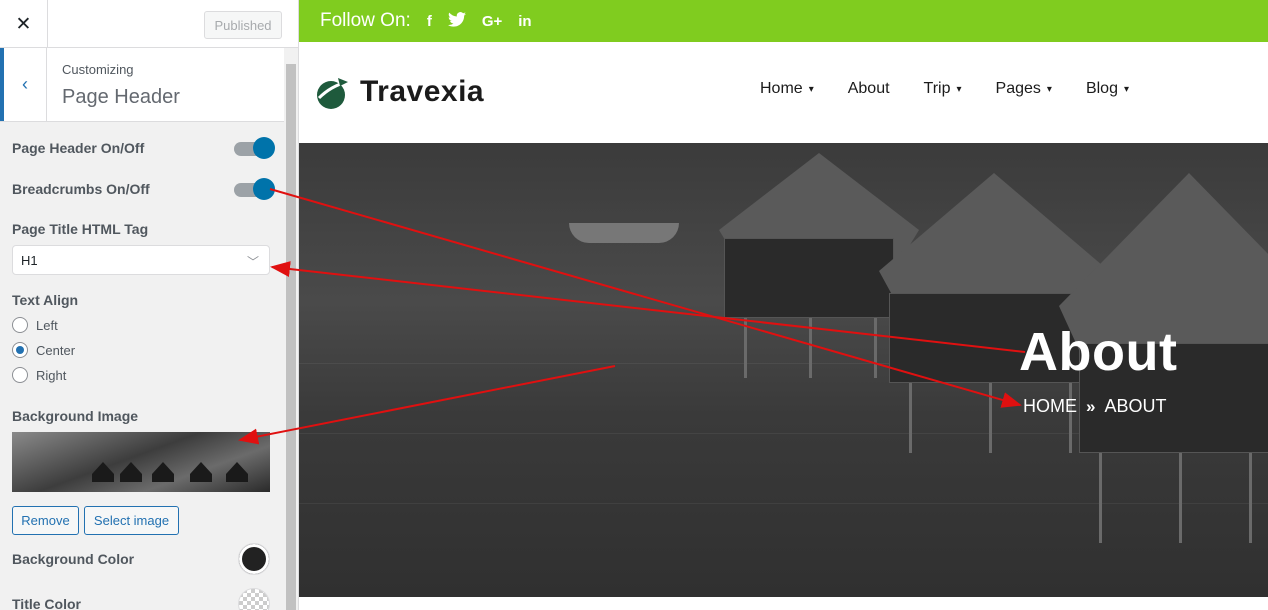 The height and width of the screenshot is (610, 1268). Describe the element at coordinates (20, 350) in the screenshot. I see `radio-button-checked` at that location.